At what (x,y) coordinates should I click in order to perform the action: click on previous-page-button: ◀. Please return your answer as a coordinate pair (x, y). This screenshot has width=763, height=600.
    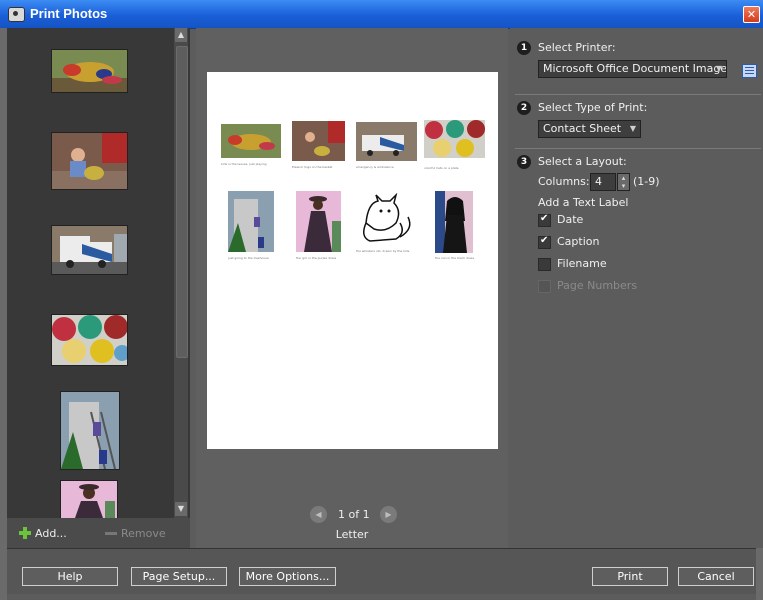
    Looking at the image, I should click on (318, 514).